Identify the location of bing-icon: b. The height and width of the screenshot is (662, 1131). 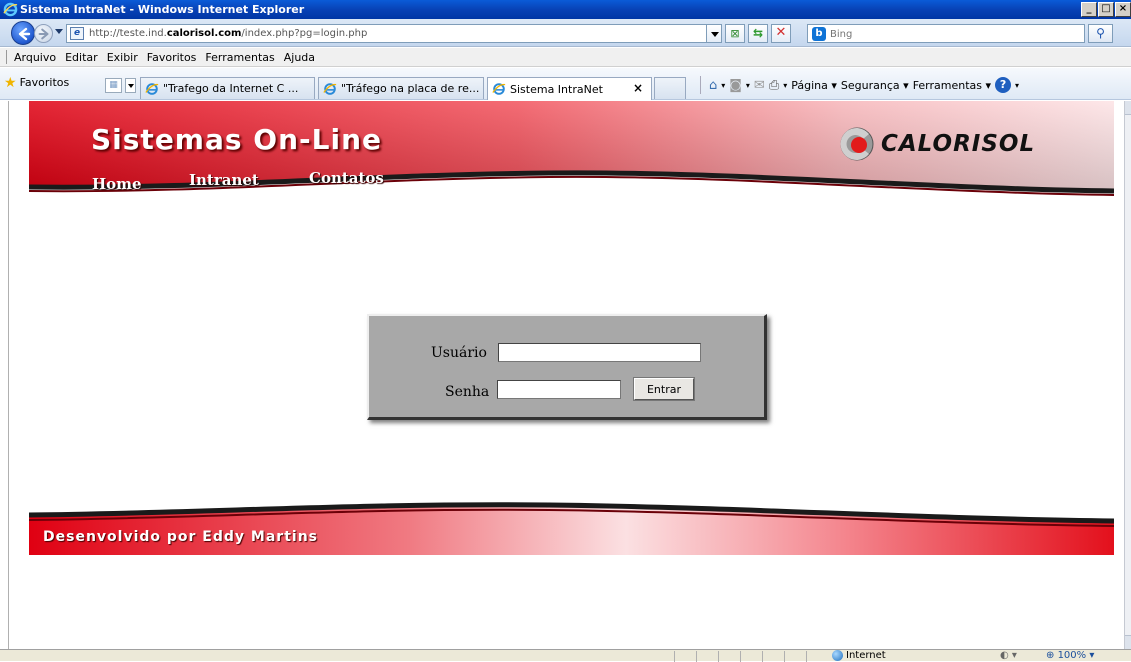
(819, 34).